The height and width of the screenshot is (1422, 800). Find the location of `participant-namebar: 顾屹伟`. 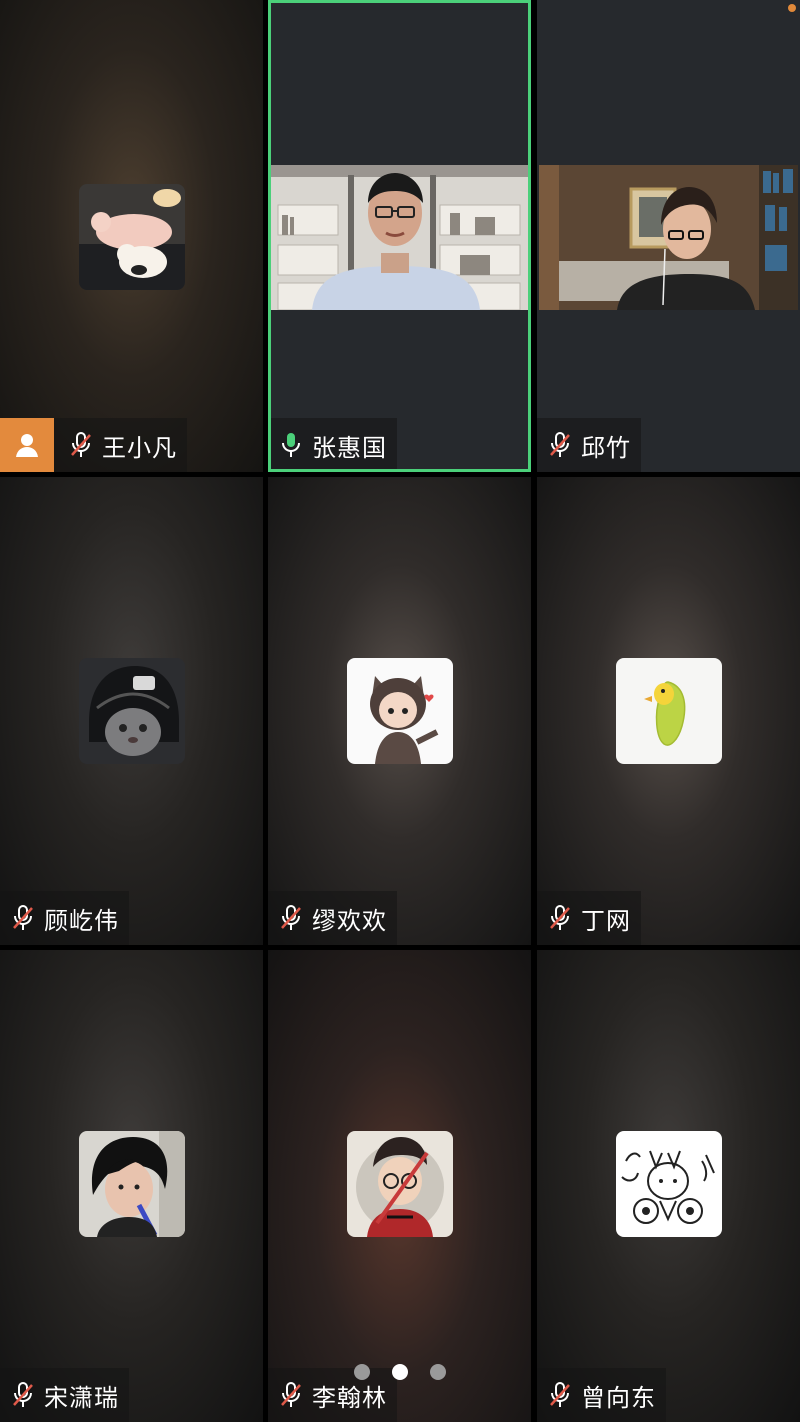

participant-namebar: 顾屹伟 is located at coordinates (64, 918).